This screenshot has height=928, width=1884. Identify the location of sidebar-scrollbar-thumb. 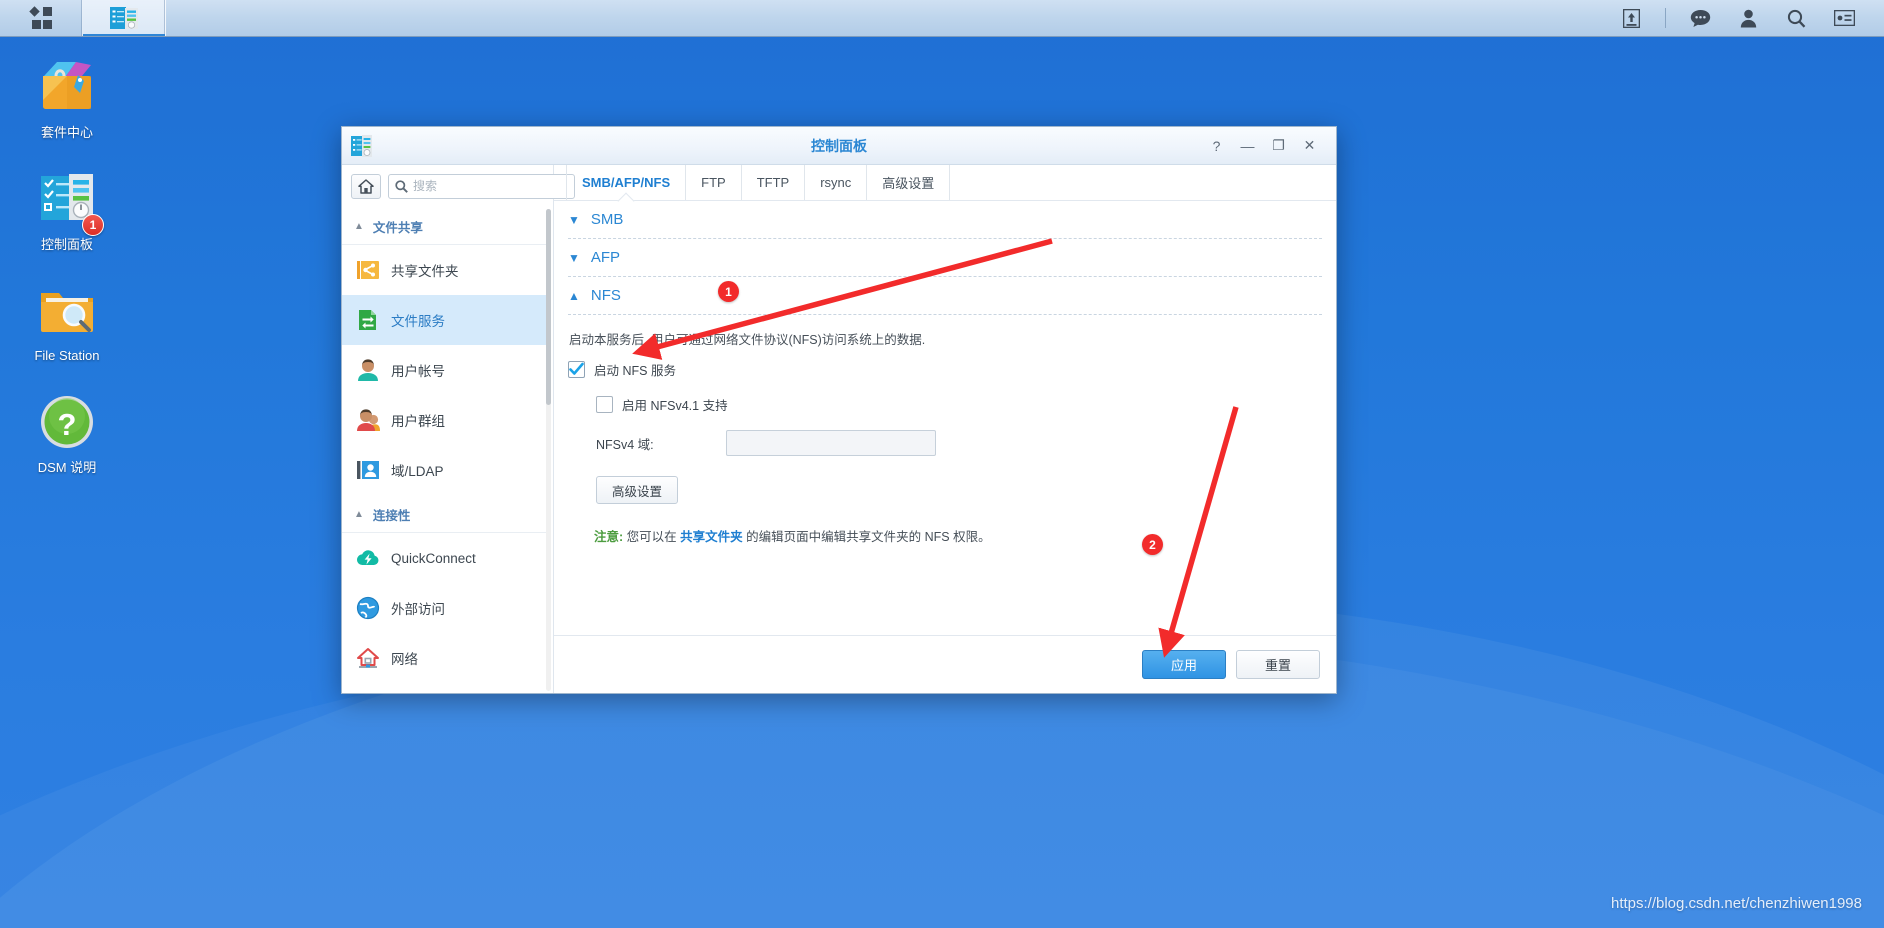
(548, 307).